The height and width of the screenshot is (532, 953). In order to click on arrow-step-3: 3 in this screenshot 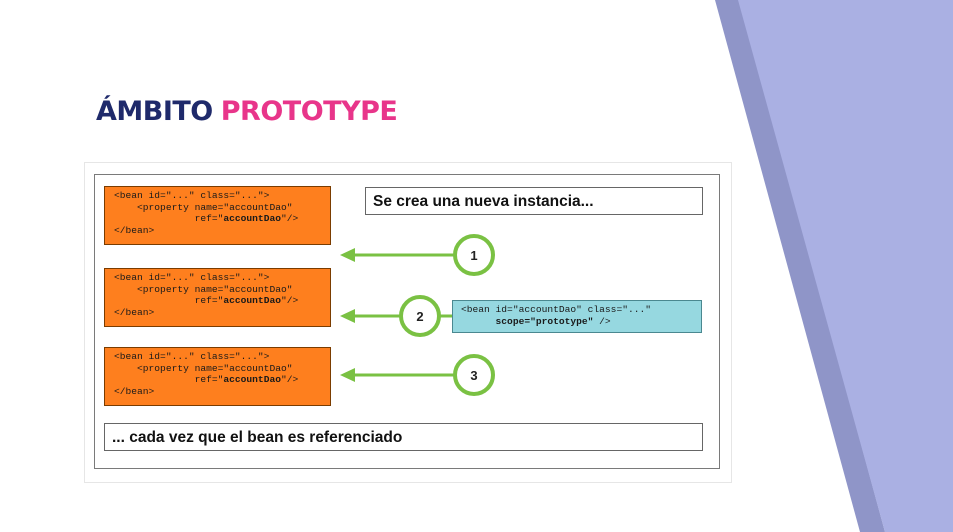, I will do `click(417, 375)`.